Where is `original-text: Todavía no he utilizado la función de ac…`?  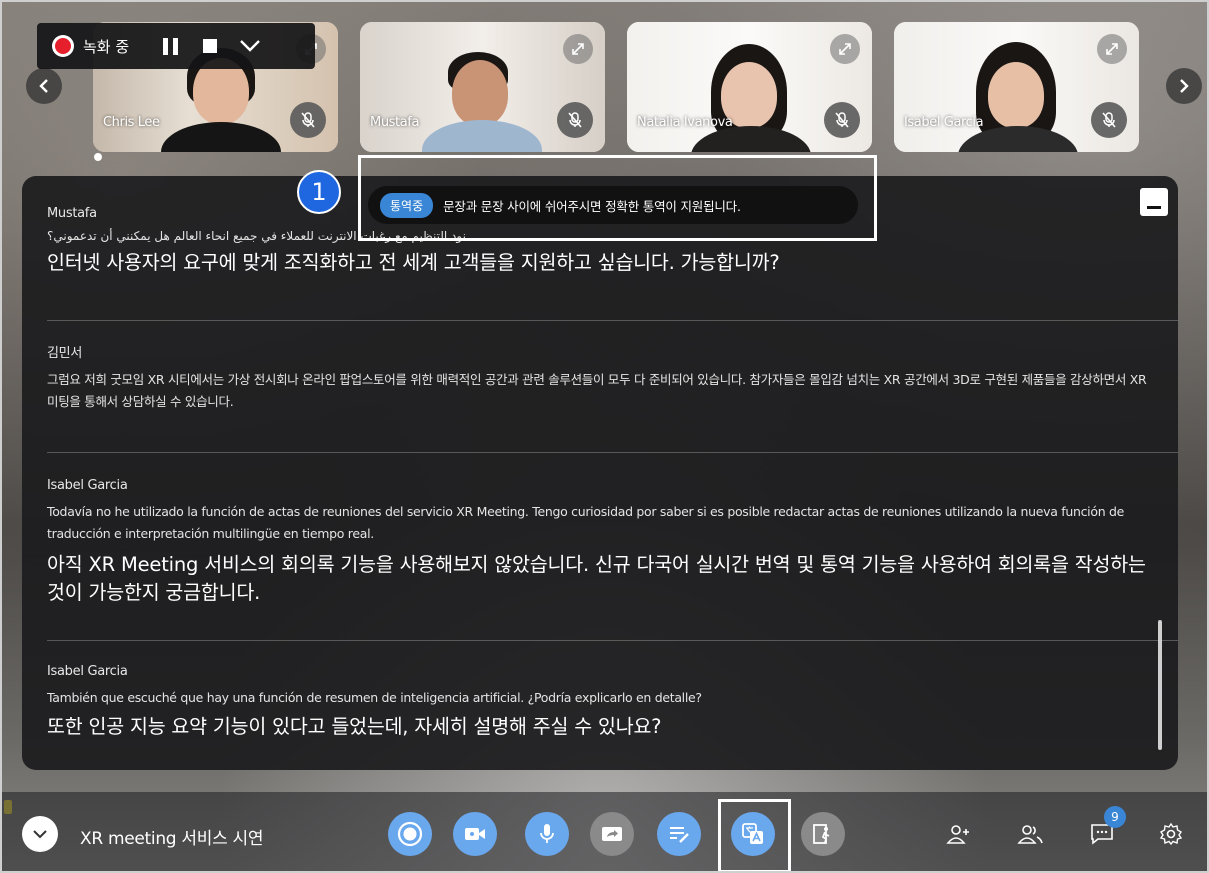 original-text: Todavía no he utilizado la función de ac… is located at coordinates (586, 522).